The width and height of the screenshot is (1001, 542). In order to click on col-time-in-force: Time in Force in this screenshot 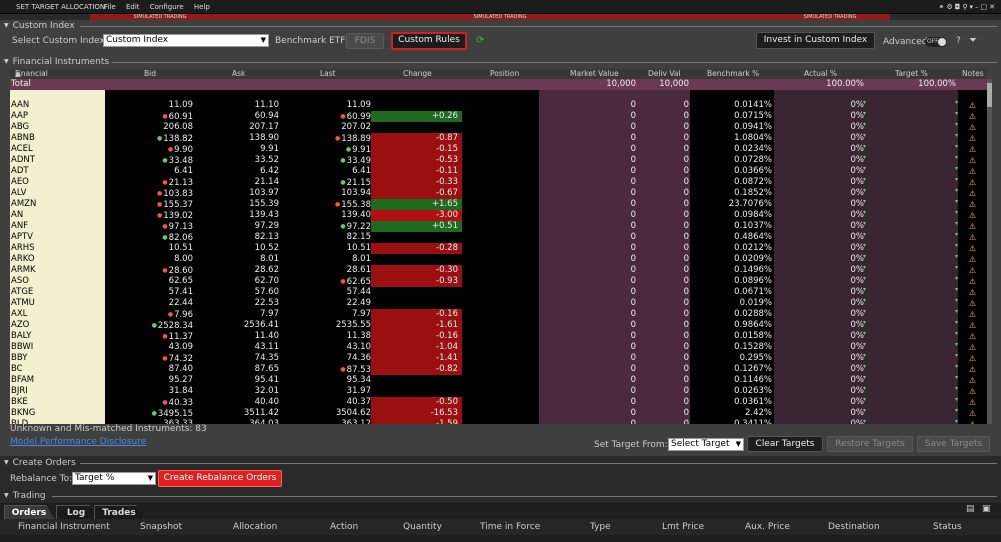, I will do `click(510, 527)`.